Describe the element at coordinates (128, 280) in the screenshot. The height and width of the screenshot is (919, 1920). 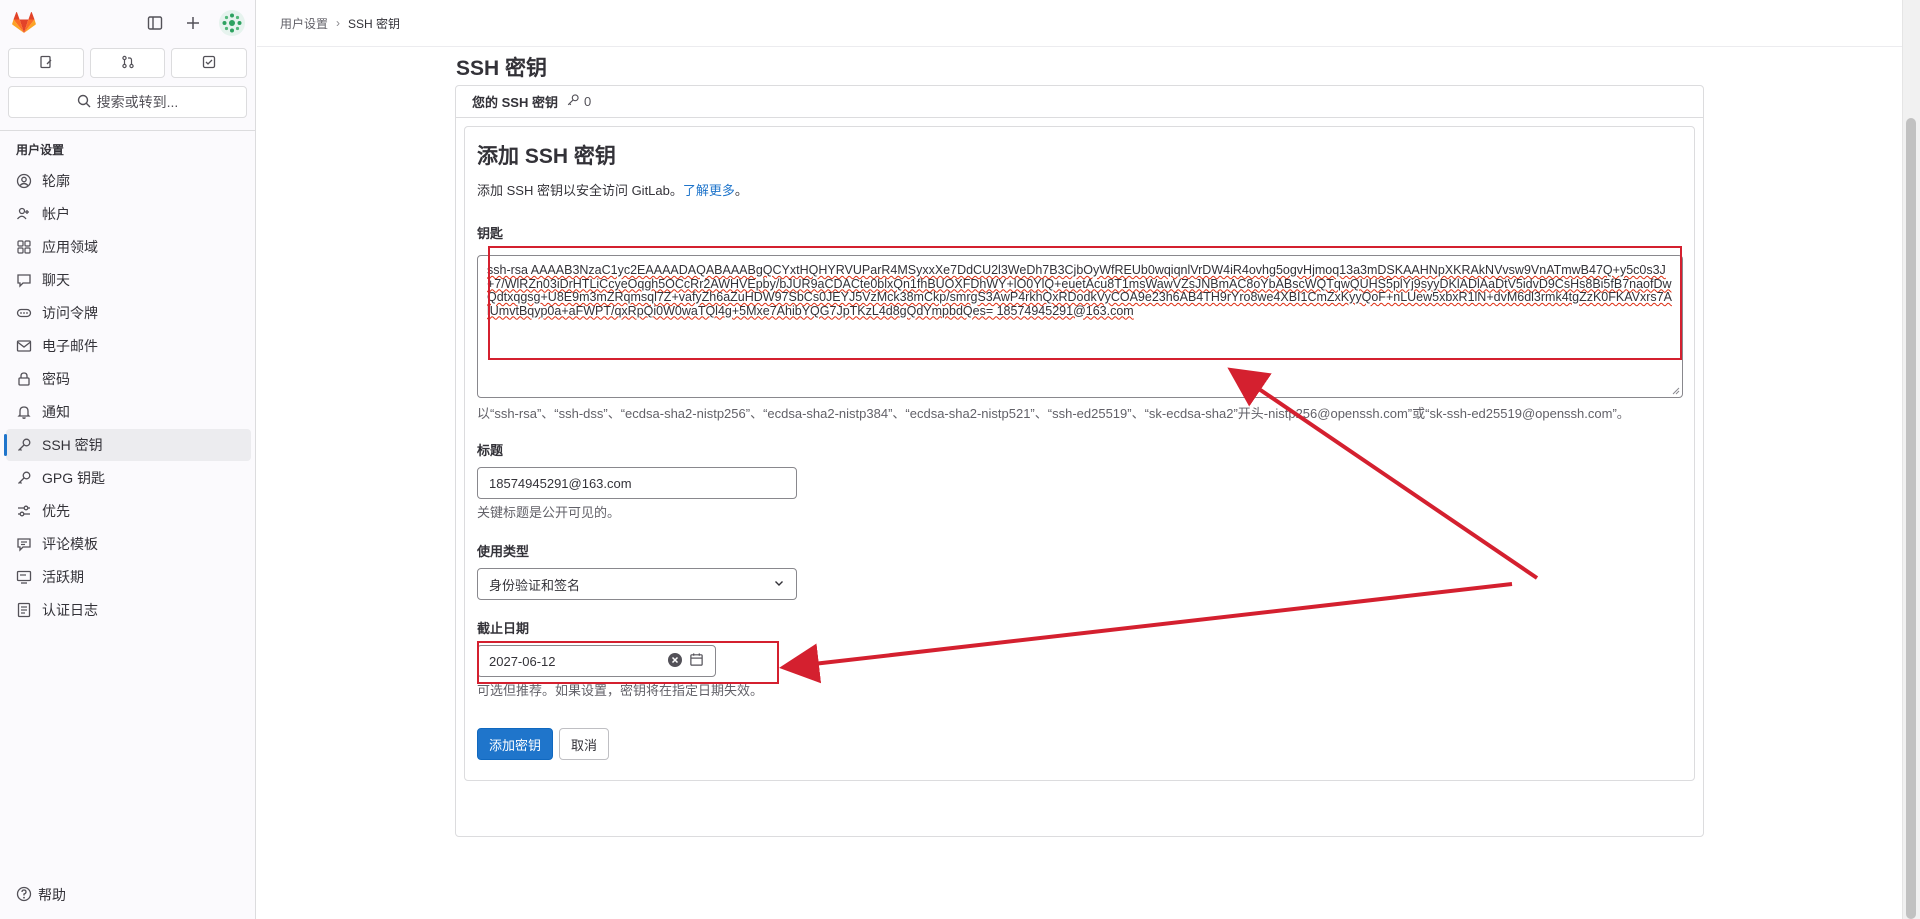
I see `sidebar-item-chat: 聊天` at that location.